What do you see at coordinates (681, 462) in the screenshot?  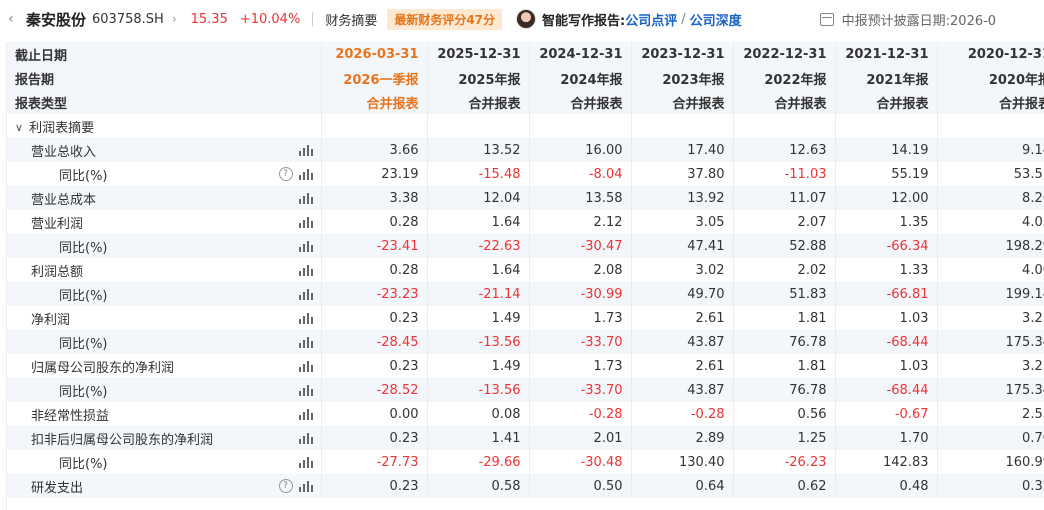 I see `value-cell: 130.40` at bounding box center [681, 462].